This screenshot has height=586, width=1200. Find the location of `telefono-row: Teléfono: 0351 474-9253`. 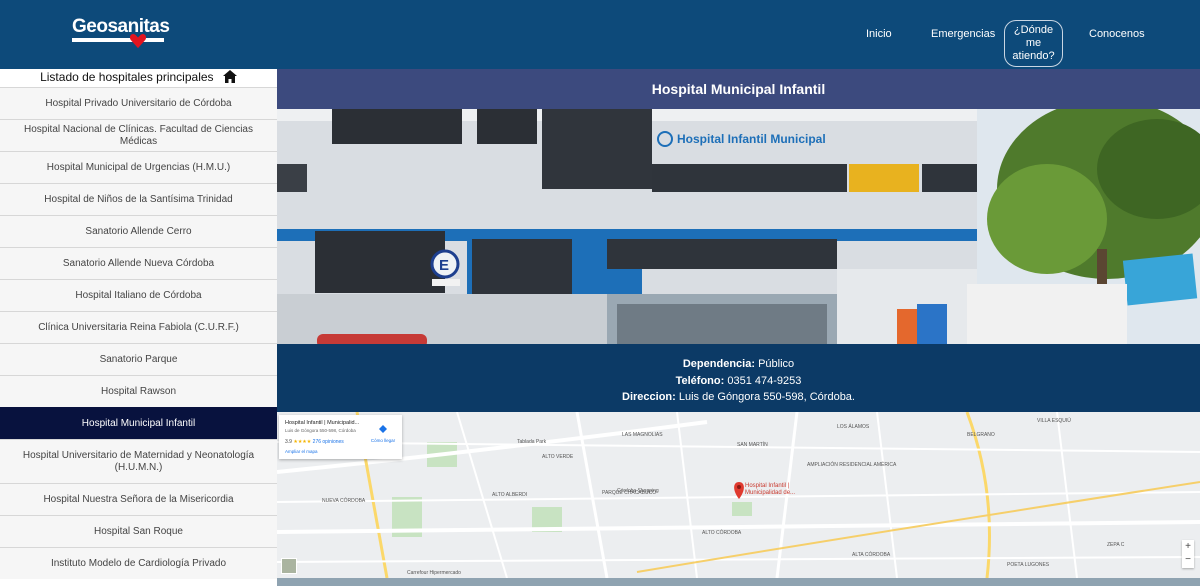

telefono-row: Teléfono: 0351 474-9253 is located at coordinates (738, 381).